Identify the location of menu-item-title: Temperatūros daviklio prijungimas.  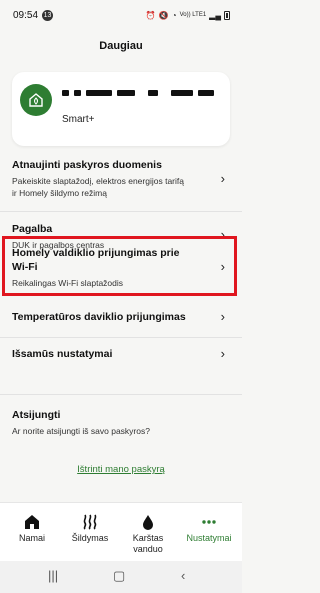
(99, 317).